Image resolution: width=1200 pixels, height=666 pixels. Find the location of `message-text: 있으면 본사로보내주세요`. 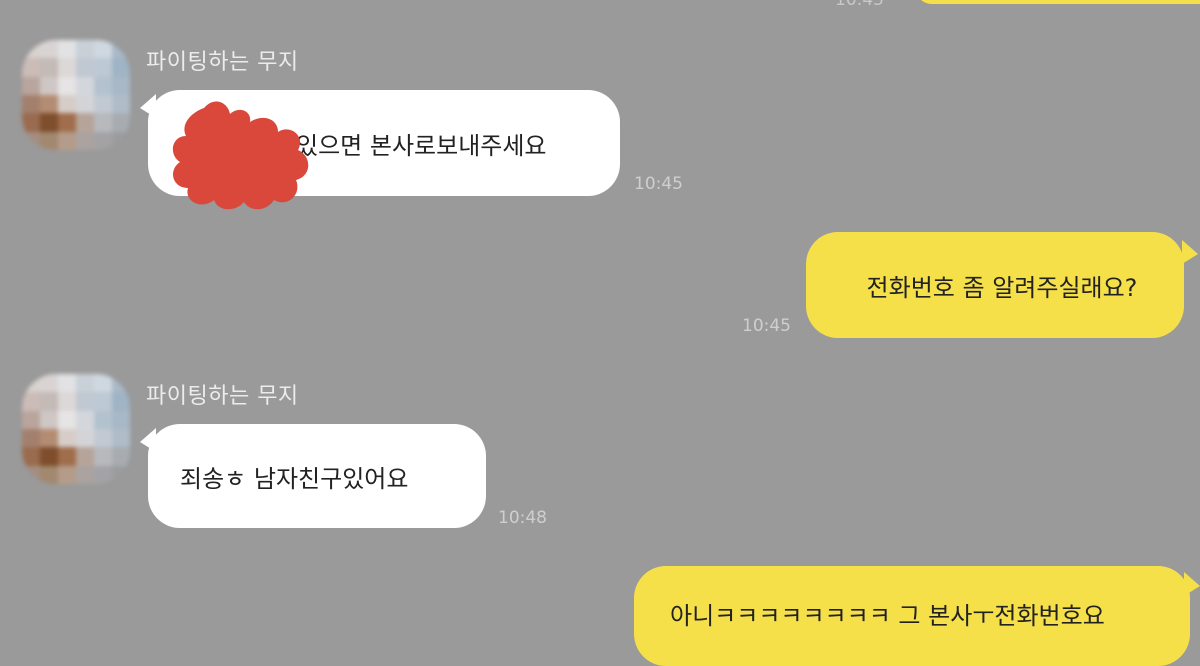

message-text: 있으면 본사로보내주세요 is located at coordinates (421, 145).